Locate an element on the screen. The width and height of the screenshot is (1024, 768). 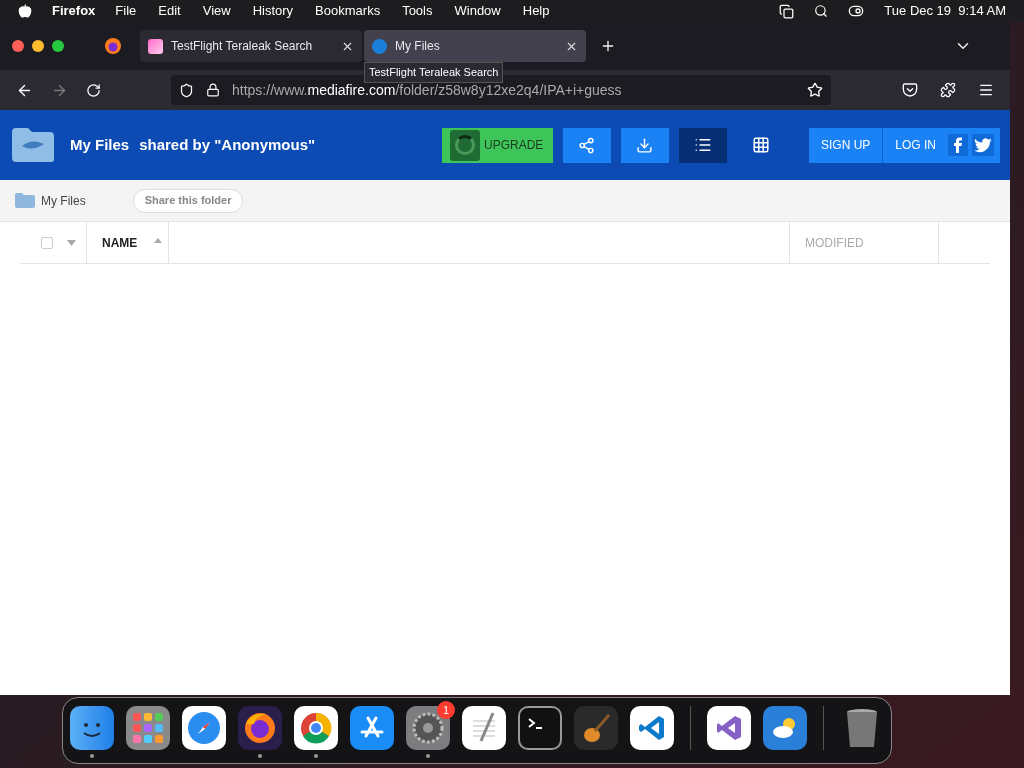
launchpad-icon is located at coordinates (148, 728).